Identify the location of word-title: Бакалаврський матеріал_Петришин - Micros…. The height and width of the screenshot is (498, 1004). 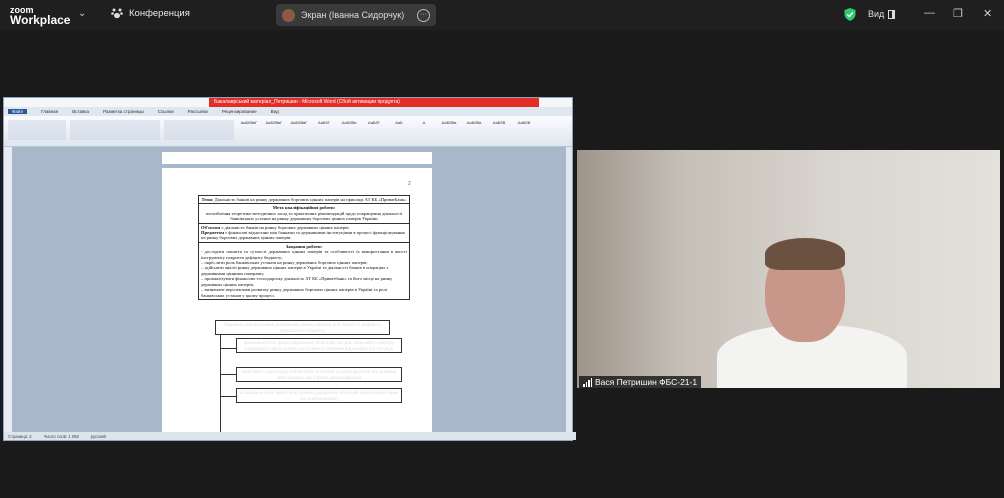
(307, 102).